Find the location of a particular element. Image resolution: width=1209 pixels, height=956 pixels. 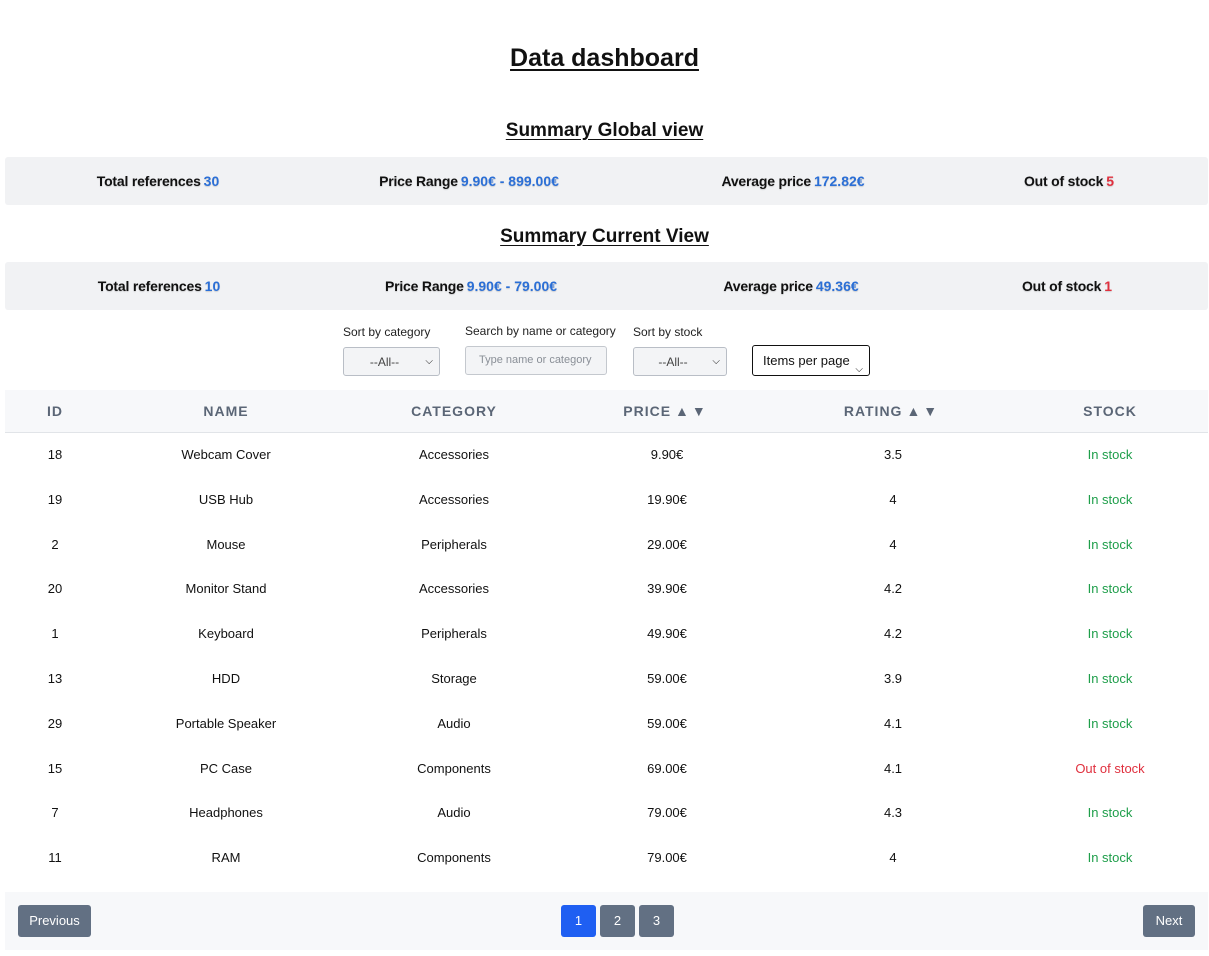

cell-category: Components is located at coordinates (454, 768).